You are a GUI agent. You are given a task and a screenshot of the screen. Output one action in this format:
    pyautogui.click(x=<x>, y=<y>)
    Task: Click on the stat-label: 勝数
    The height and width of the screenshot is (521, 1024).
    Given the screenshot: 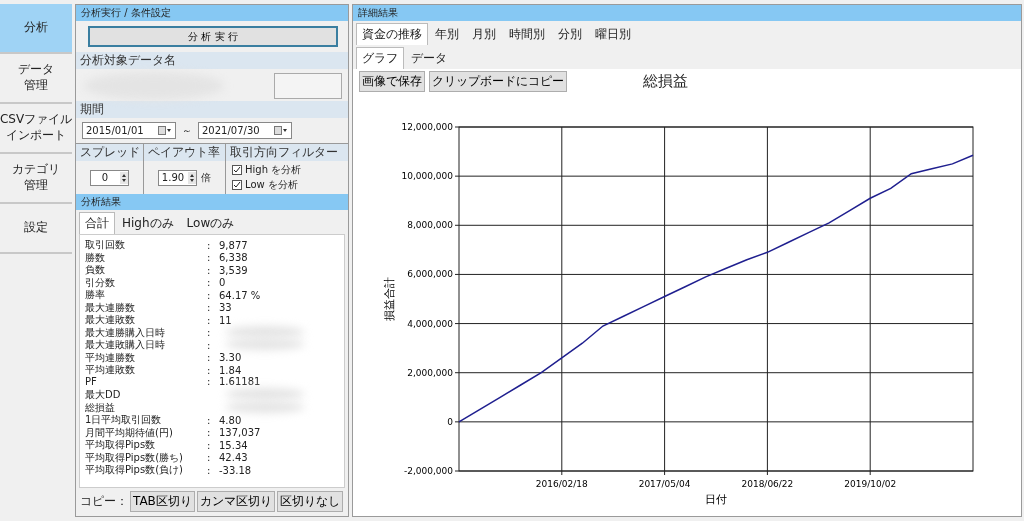 What is the action you would take?
    pyautogui.click(x=95, y=257)
    